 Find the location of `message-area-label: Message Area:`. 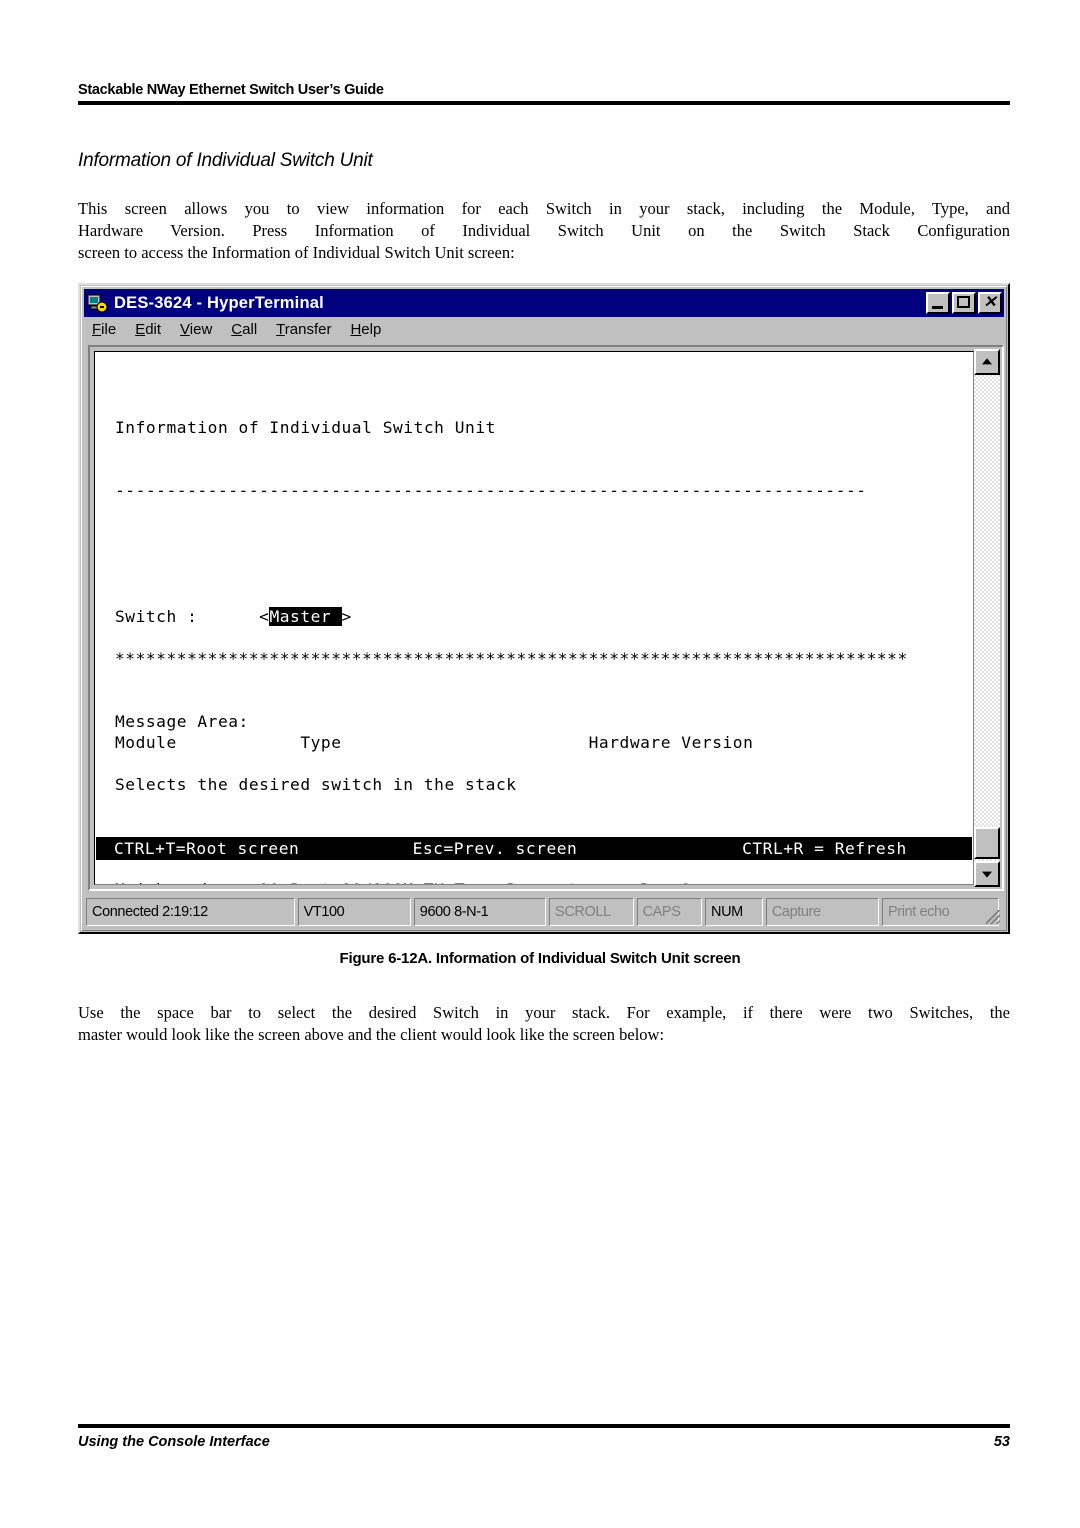

message-area-label: Message Area: is located at coordinates (182, 721).